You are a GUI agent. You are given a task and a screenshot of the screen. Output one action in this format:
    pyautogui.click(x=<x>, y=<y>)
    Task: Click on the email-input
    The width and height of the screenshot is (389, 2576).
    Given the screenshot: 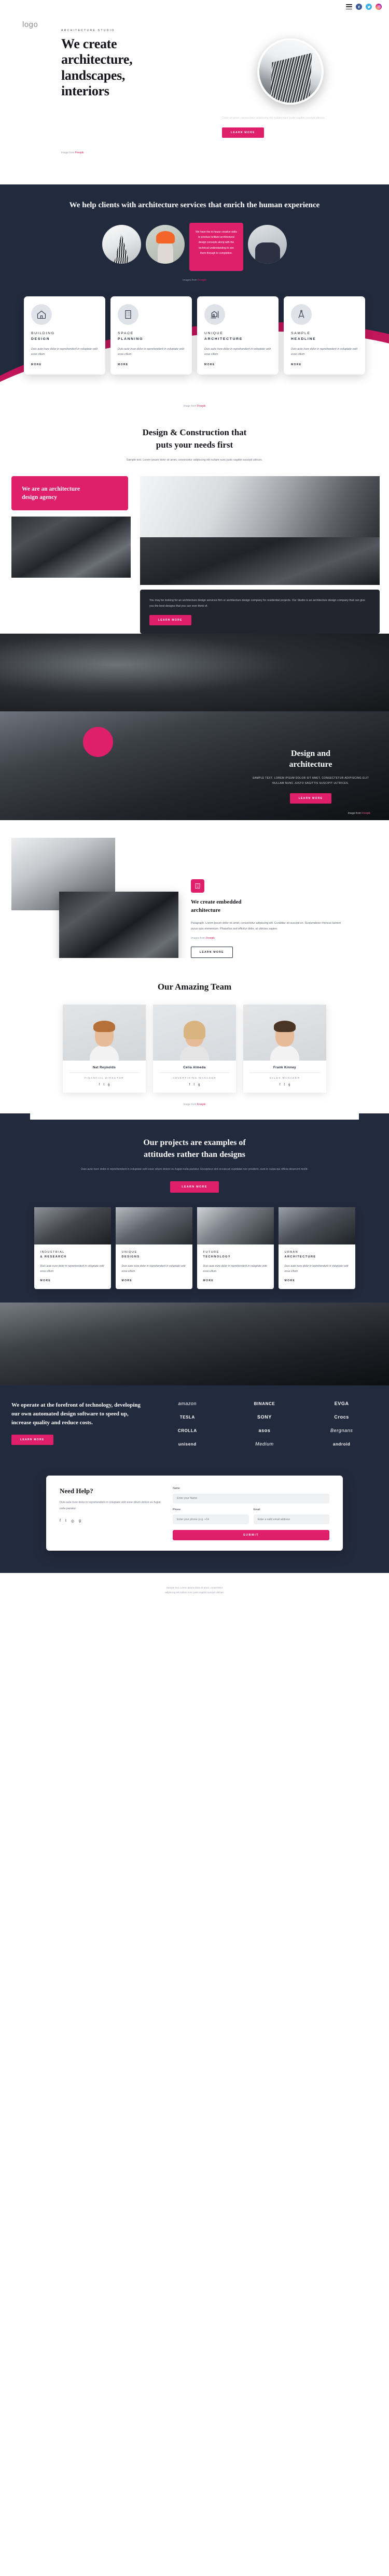 What is the action you would take?
    pyautogui.click(x=291, y=1519)
    